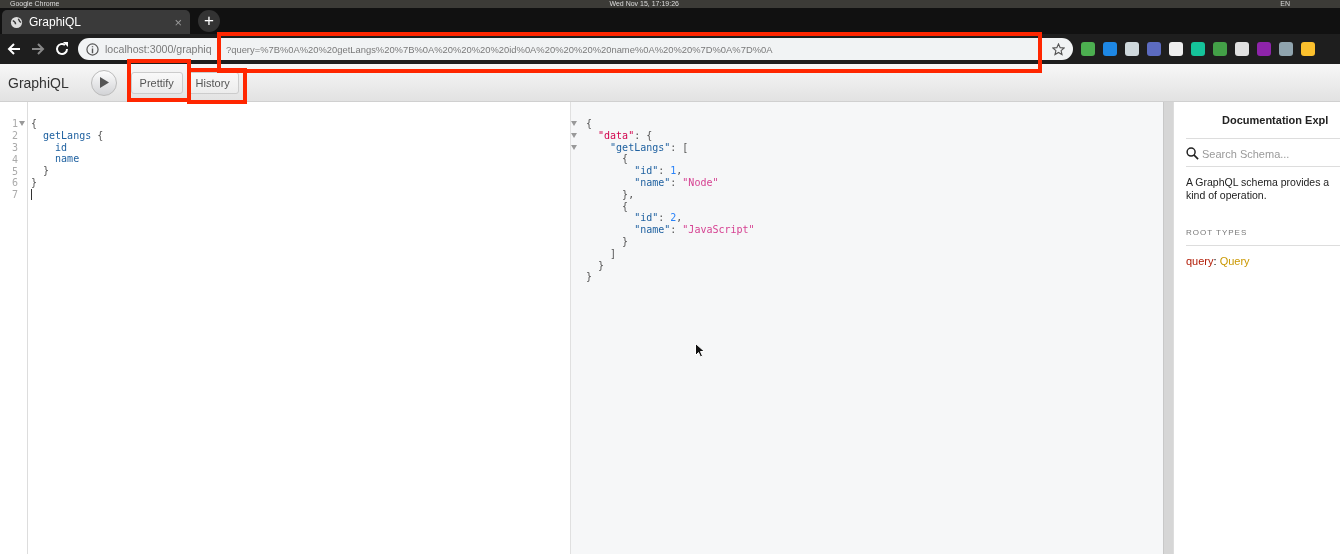 This screenshot has width=1340, height=554. What do you see at coordinates (14, 171) in the screenshot?
I see `line-number: 5` at bounding box center [14, 171].